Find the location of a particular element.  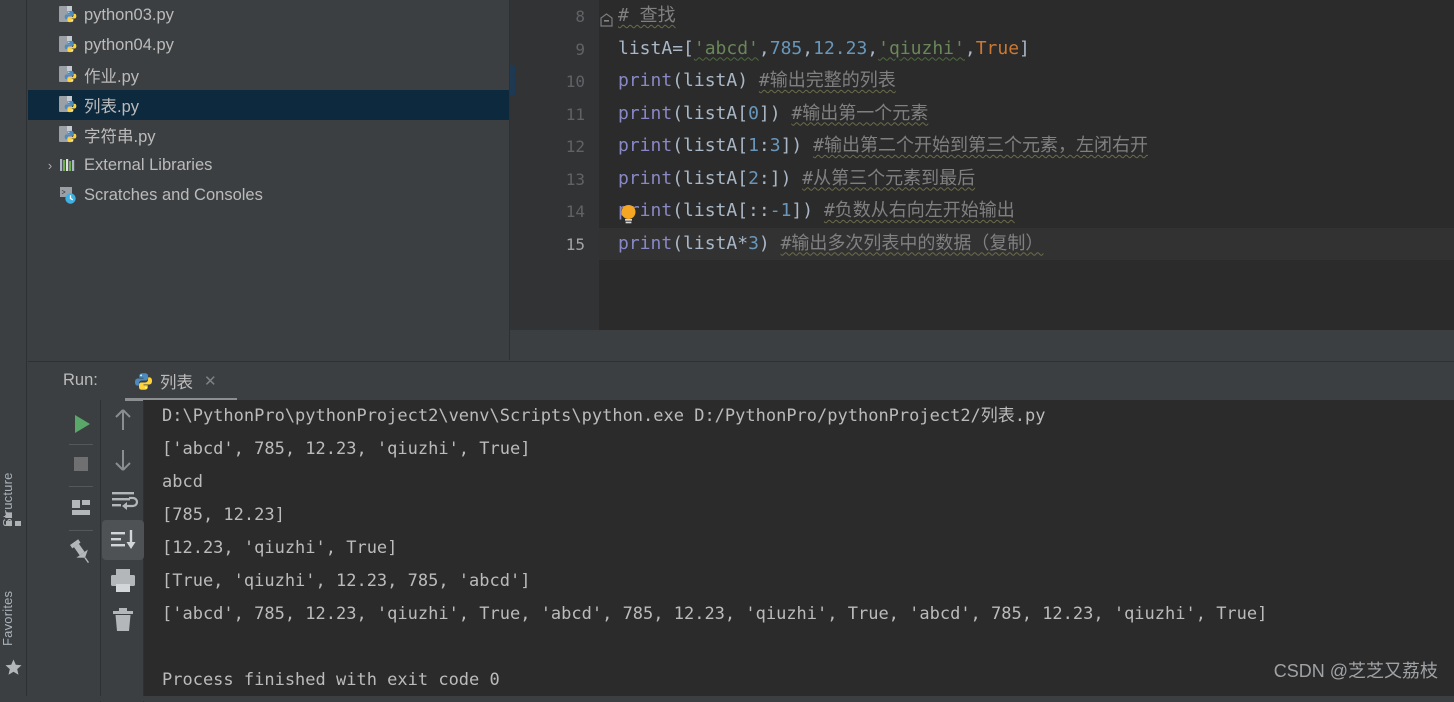

tree-item-label: Scratches and Consoles is located at coordinates (173, 194).